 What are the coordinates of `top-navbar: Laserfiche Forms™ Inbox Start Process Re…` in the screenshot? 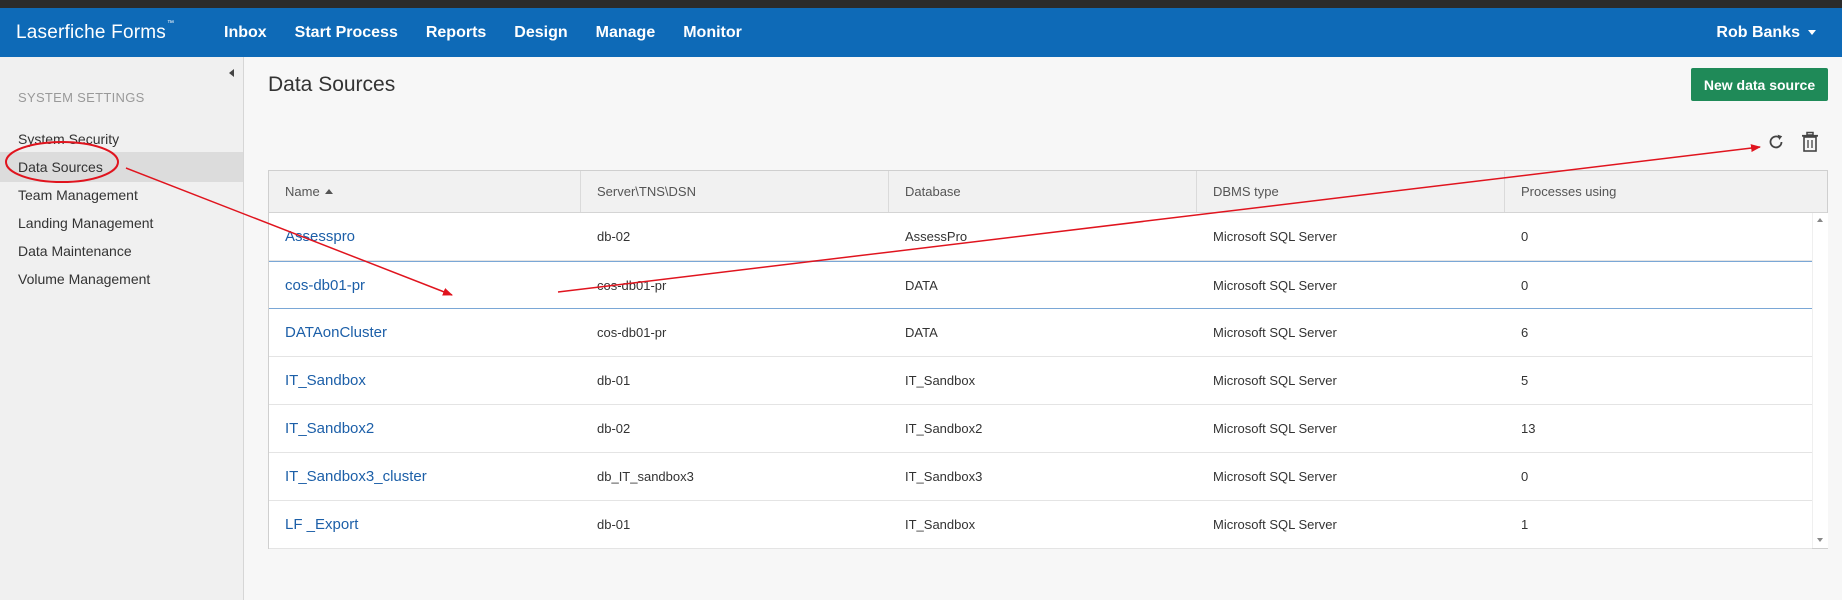 It's located at (921, 32).